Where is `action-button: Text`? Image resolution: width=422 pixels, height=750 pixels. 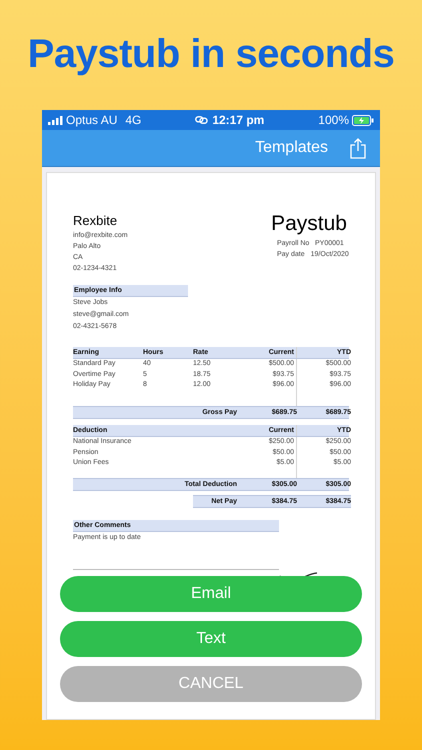
action-button: Text is located at coordinates (211, 639).